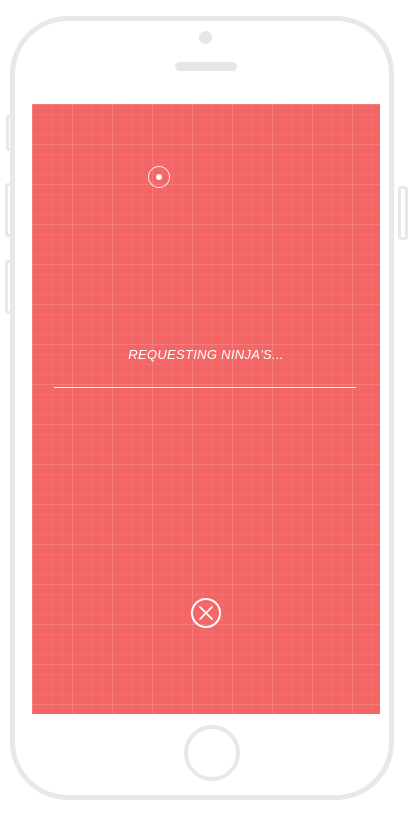 The width and height of the screenshot is (414, 820). I want to click on close-icon, so click(206, 613).